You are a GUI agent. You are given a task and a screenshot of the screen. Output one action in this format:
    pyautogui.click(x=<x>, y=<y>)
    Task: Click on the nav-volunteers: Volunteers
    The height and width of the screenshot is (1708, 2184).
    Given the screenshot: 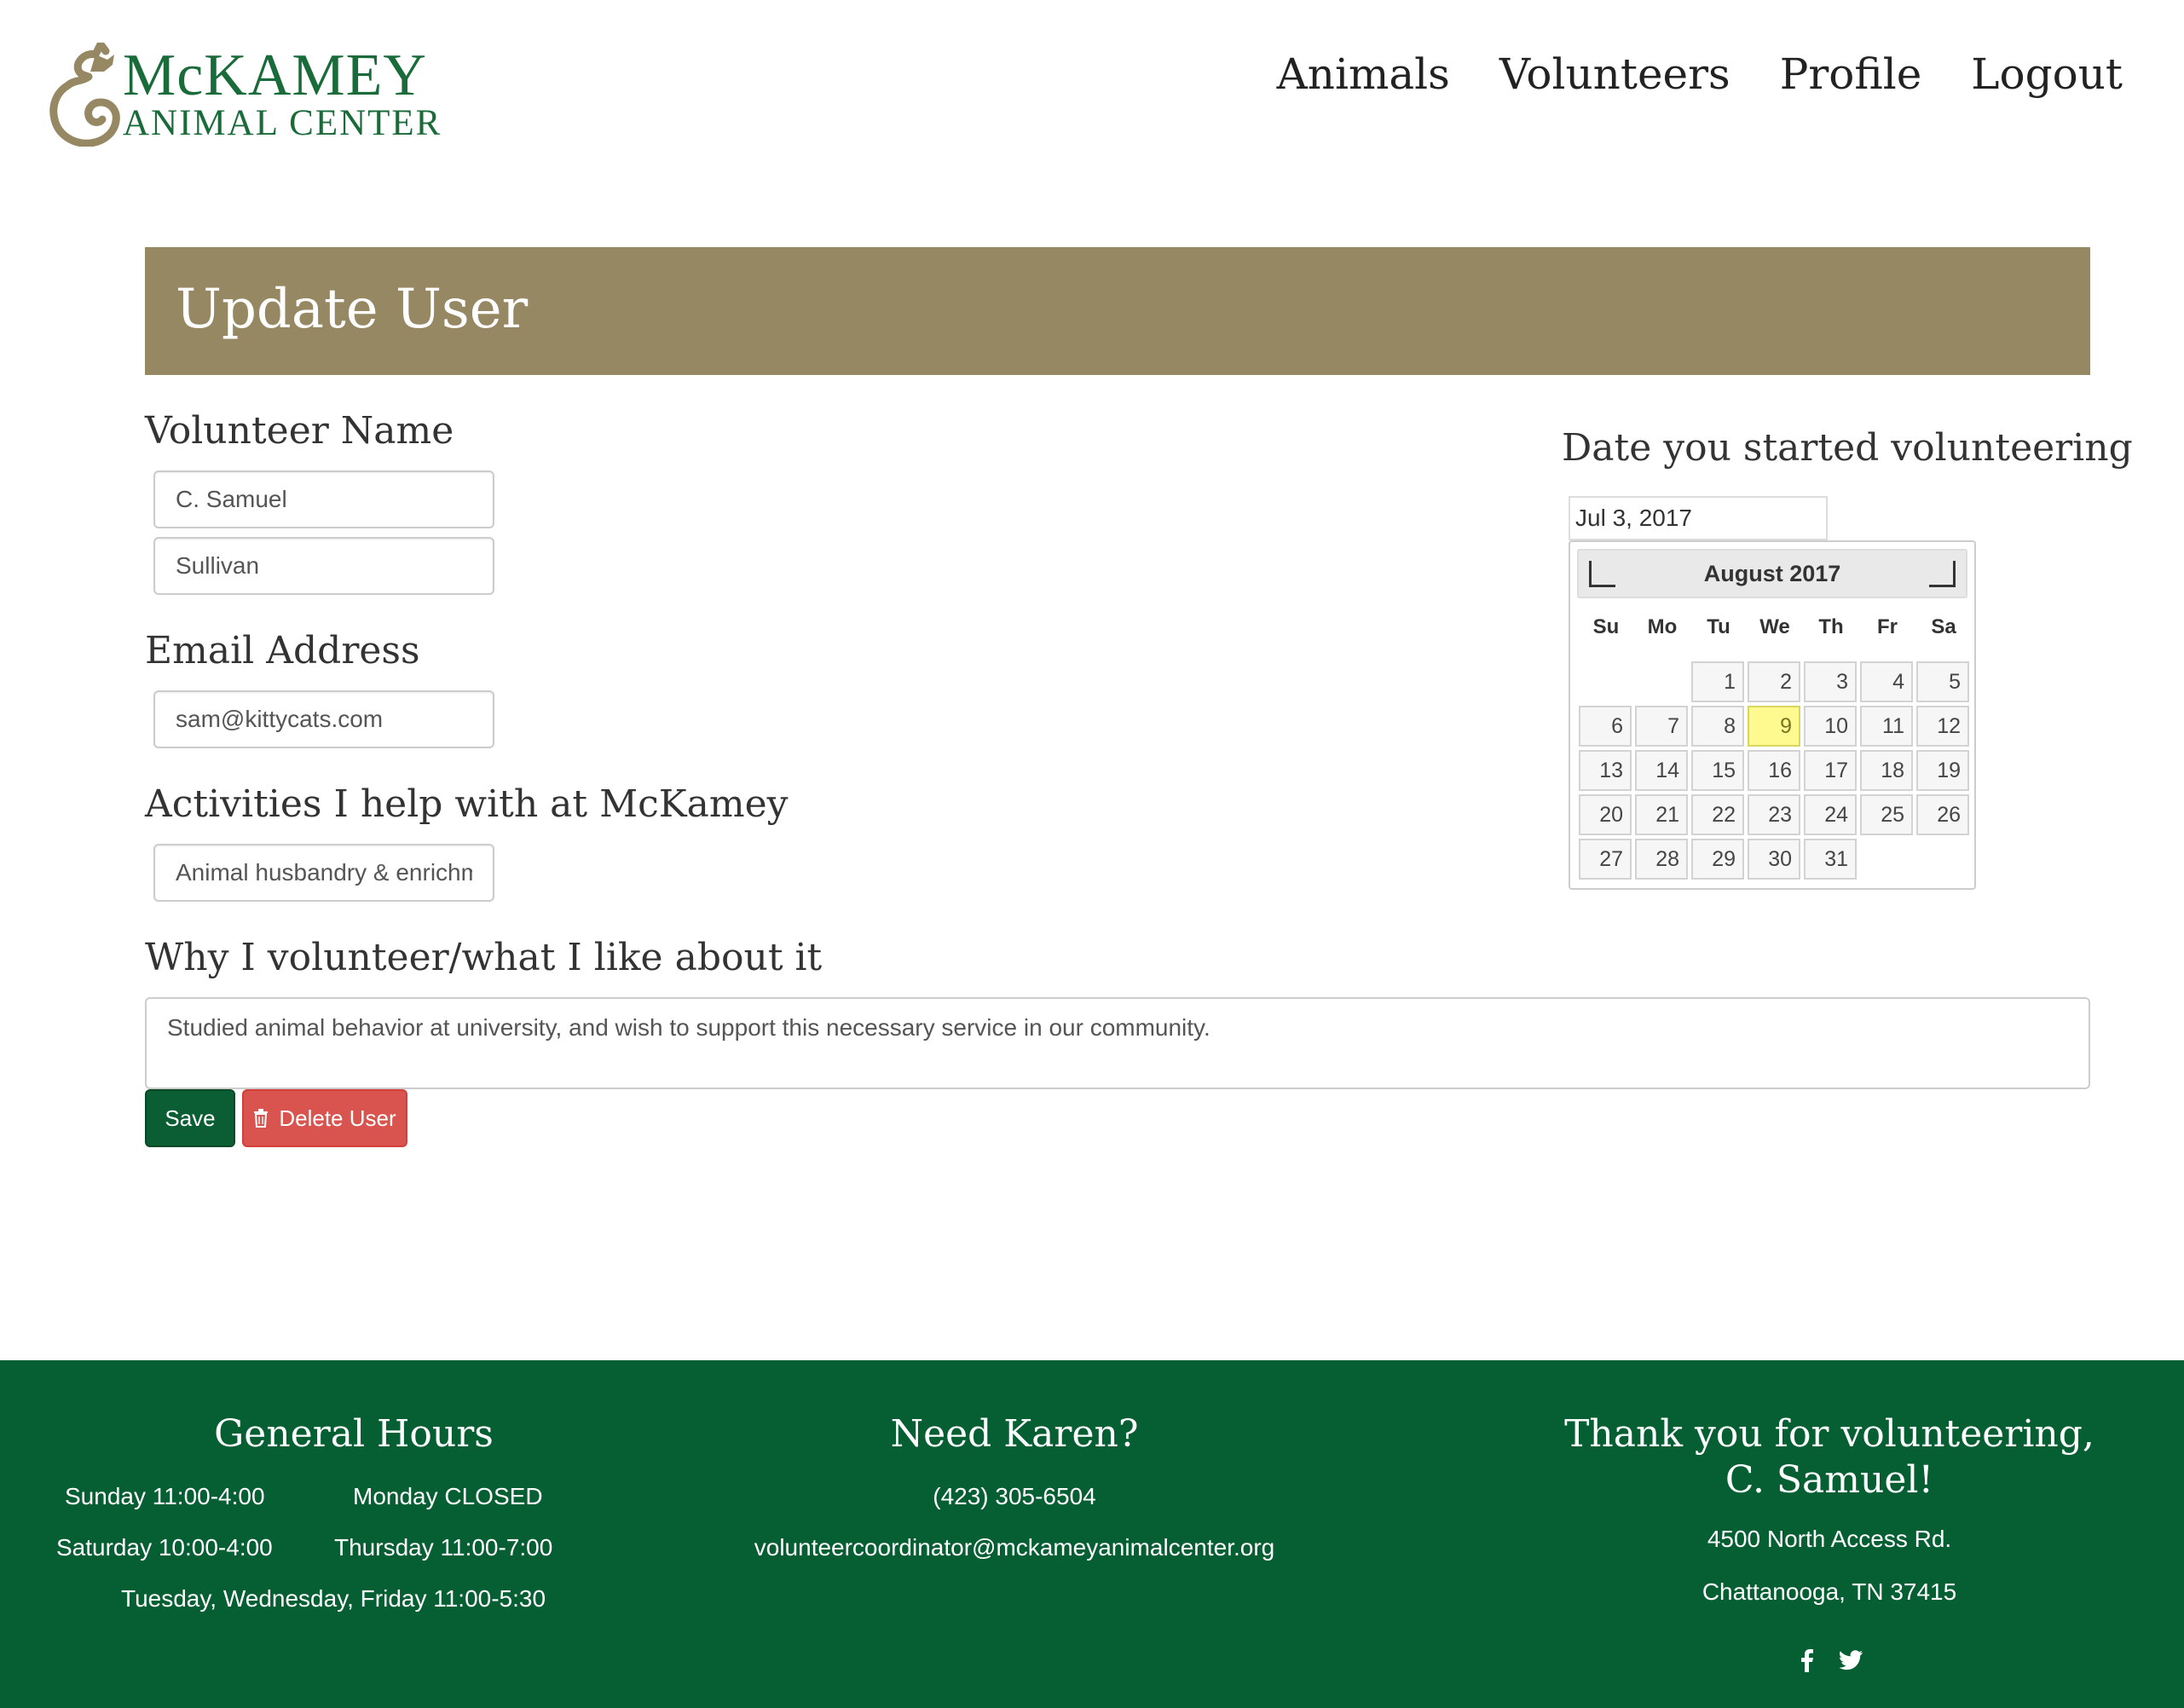 What is the action you would take?
    pyautogui.click(x=1614, y=74)
    